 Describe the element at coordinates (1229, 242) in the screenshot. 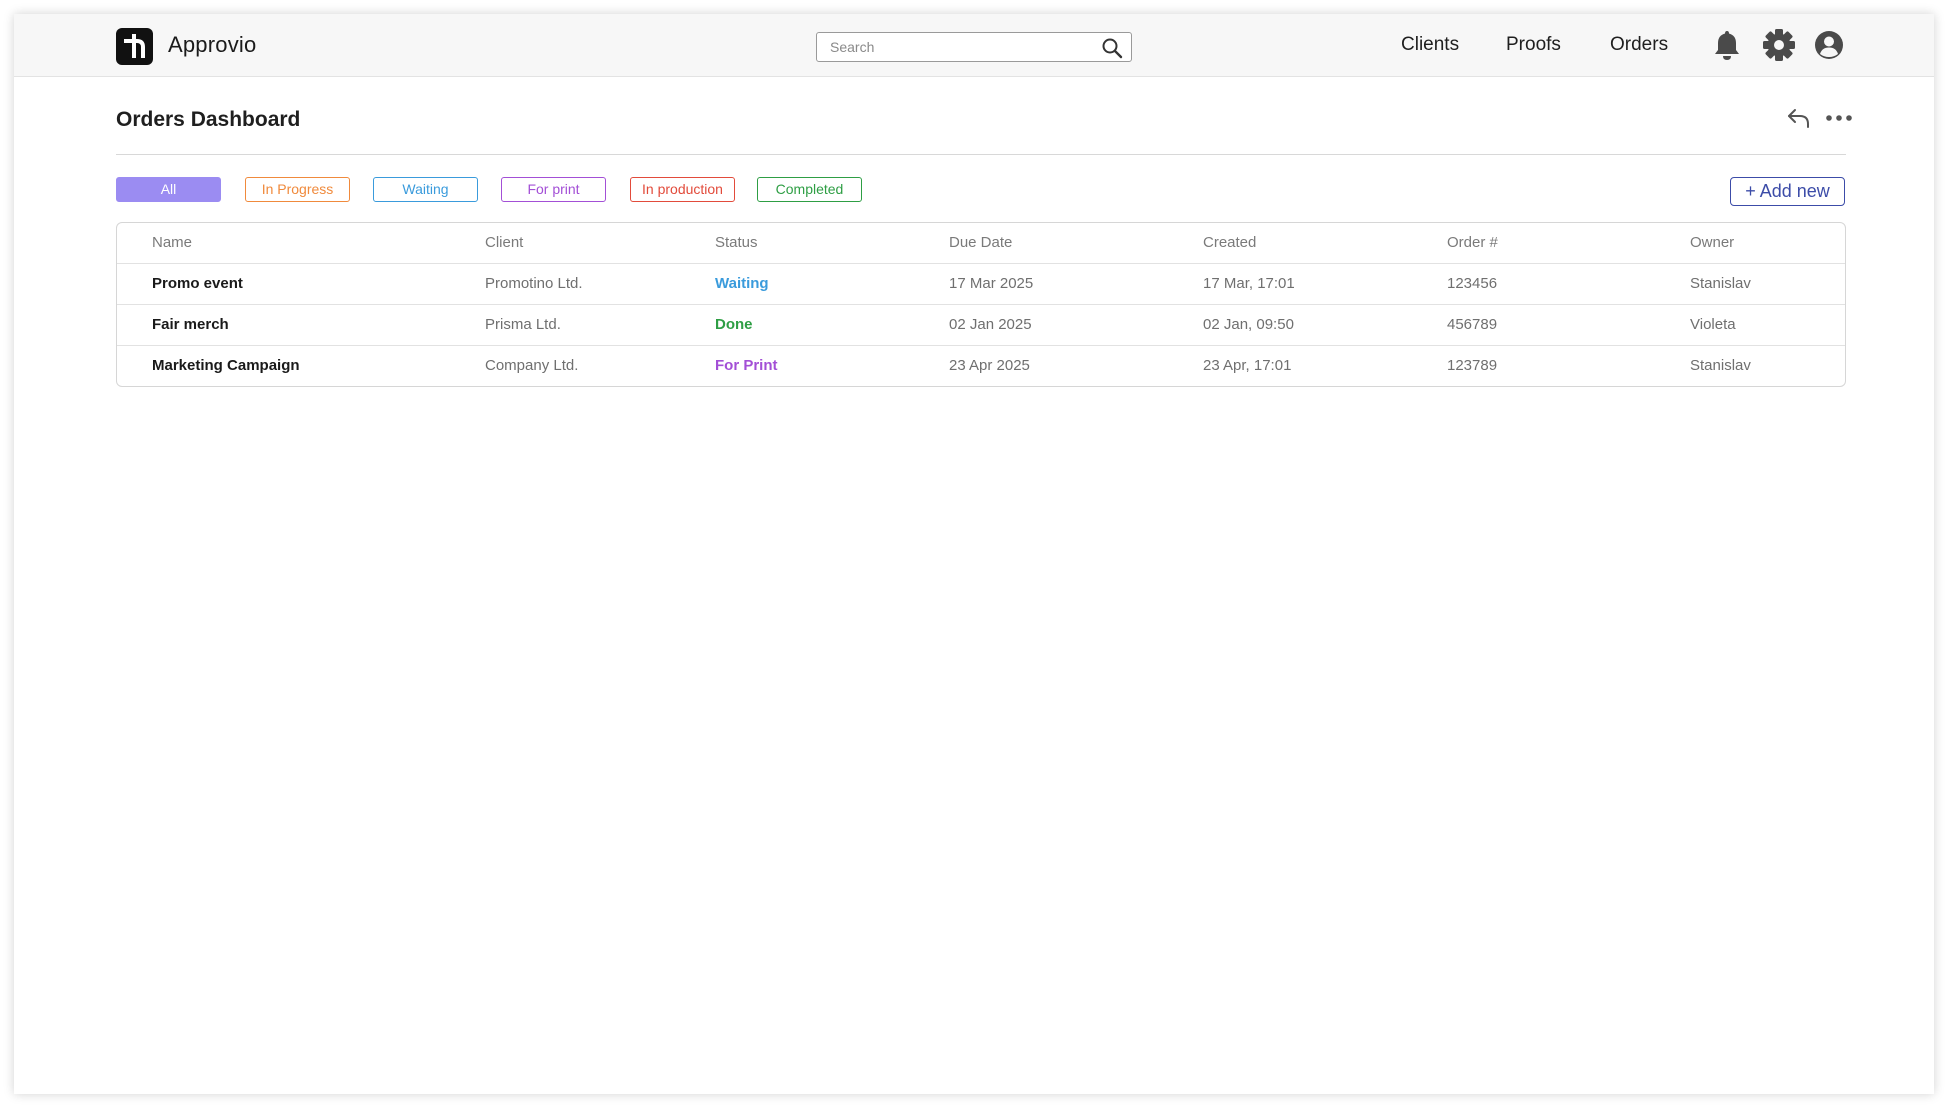

I see `column-header-created: Created` at that location.